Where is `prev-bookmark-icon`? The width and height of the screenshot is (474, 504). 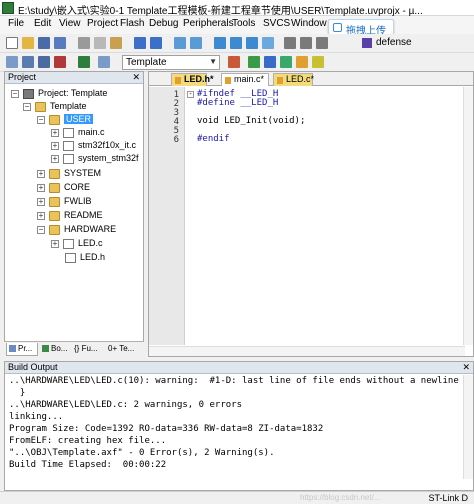 prev-bookmark-icon is located at coordinates (236, 43).